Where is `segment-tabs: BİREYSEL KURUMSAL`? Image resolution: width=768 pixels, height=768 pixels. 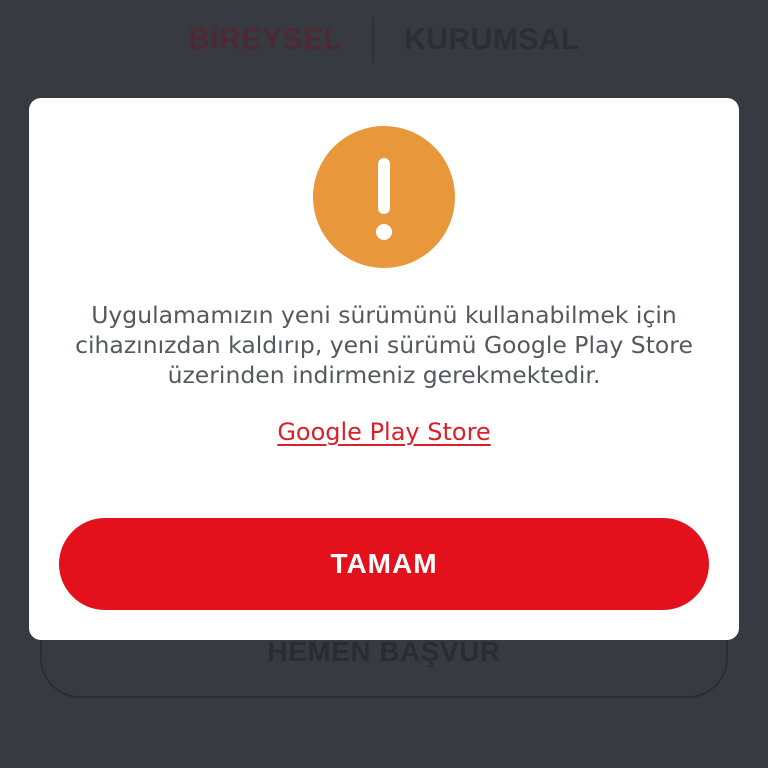 segment-tabs: BİREYSEL KURUMSAL is located at coordinates (384, 40).